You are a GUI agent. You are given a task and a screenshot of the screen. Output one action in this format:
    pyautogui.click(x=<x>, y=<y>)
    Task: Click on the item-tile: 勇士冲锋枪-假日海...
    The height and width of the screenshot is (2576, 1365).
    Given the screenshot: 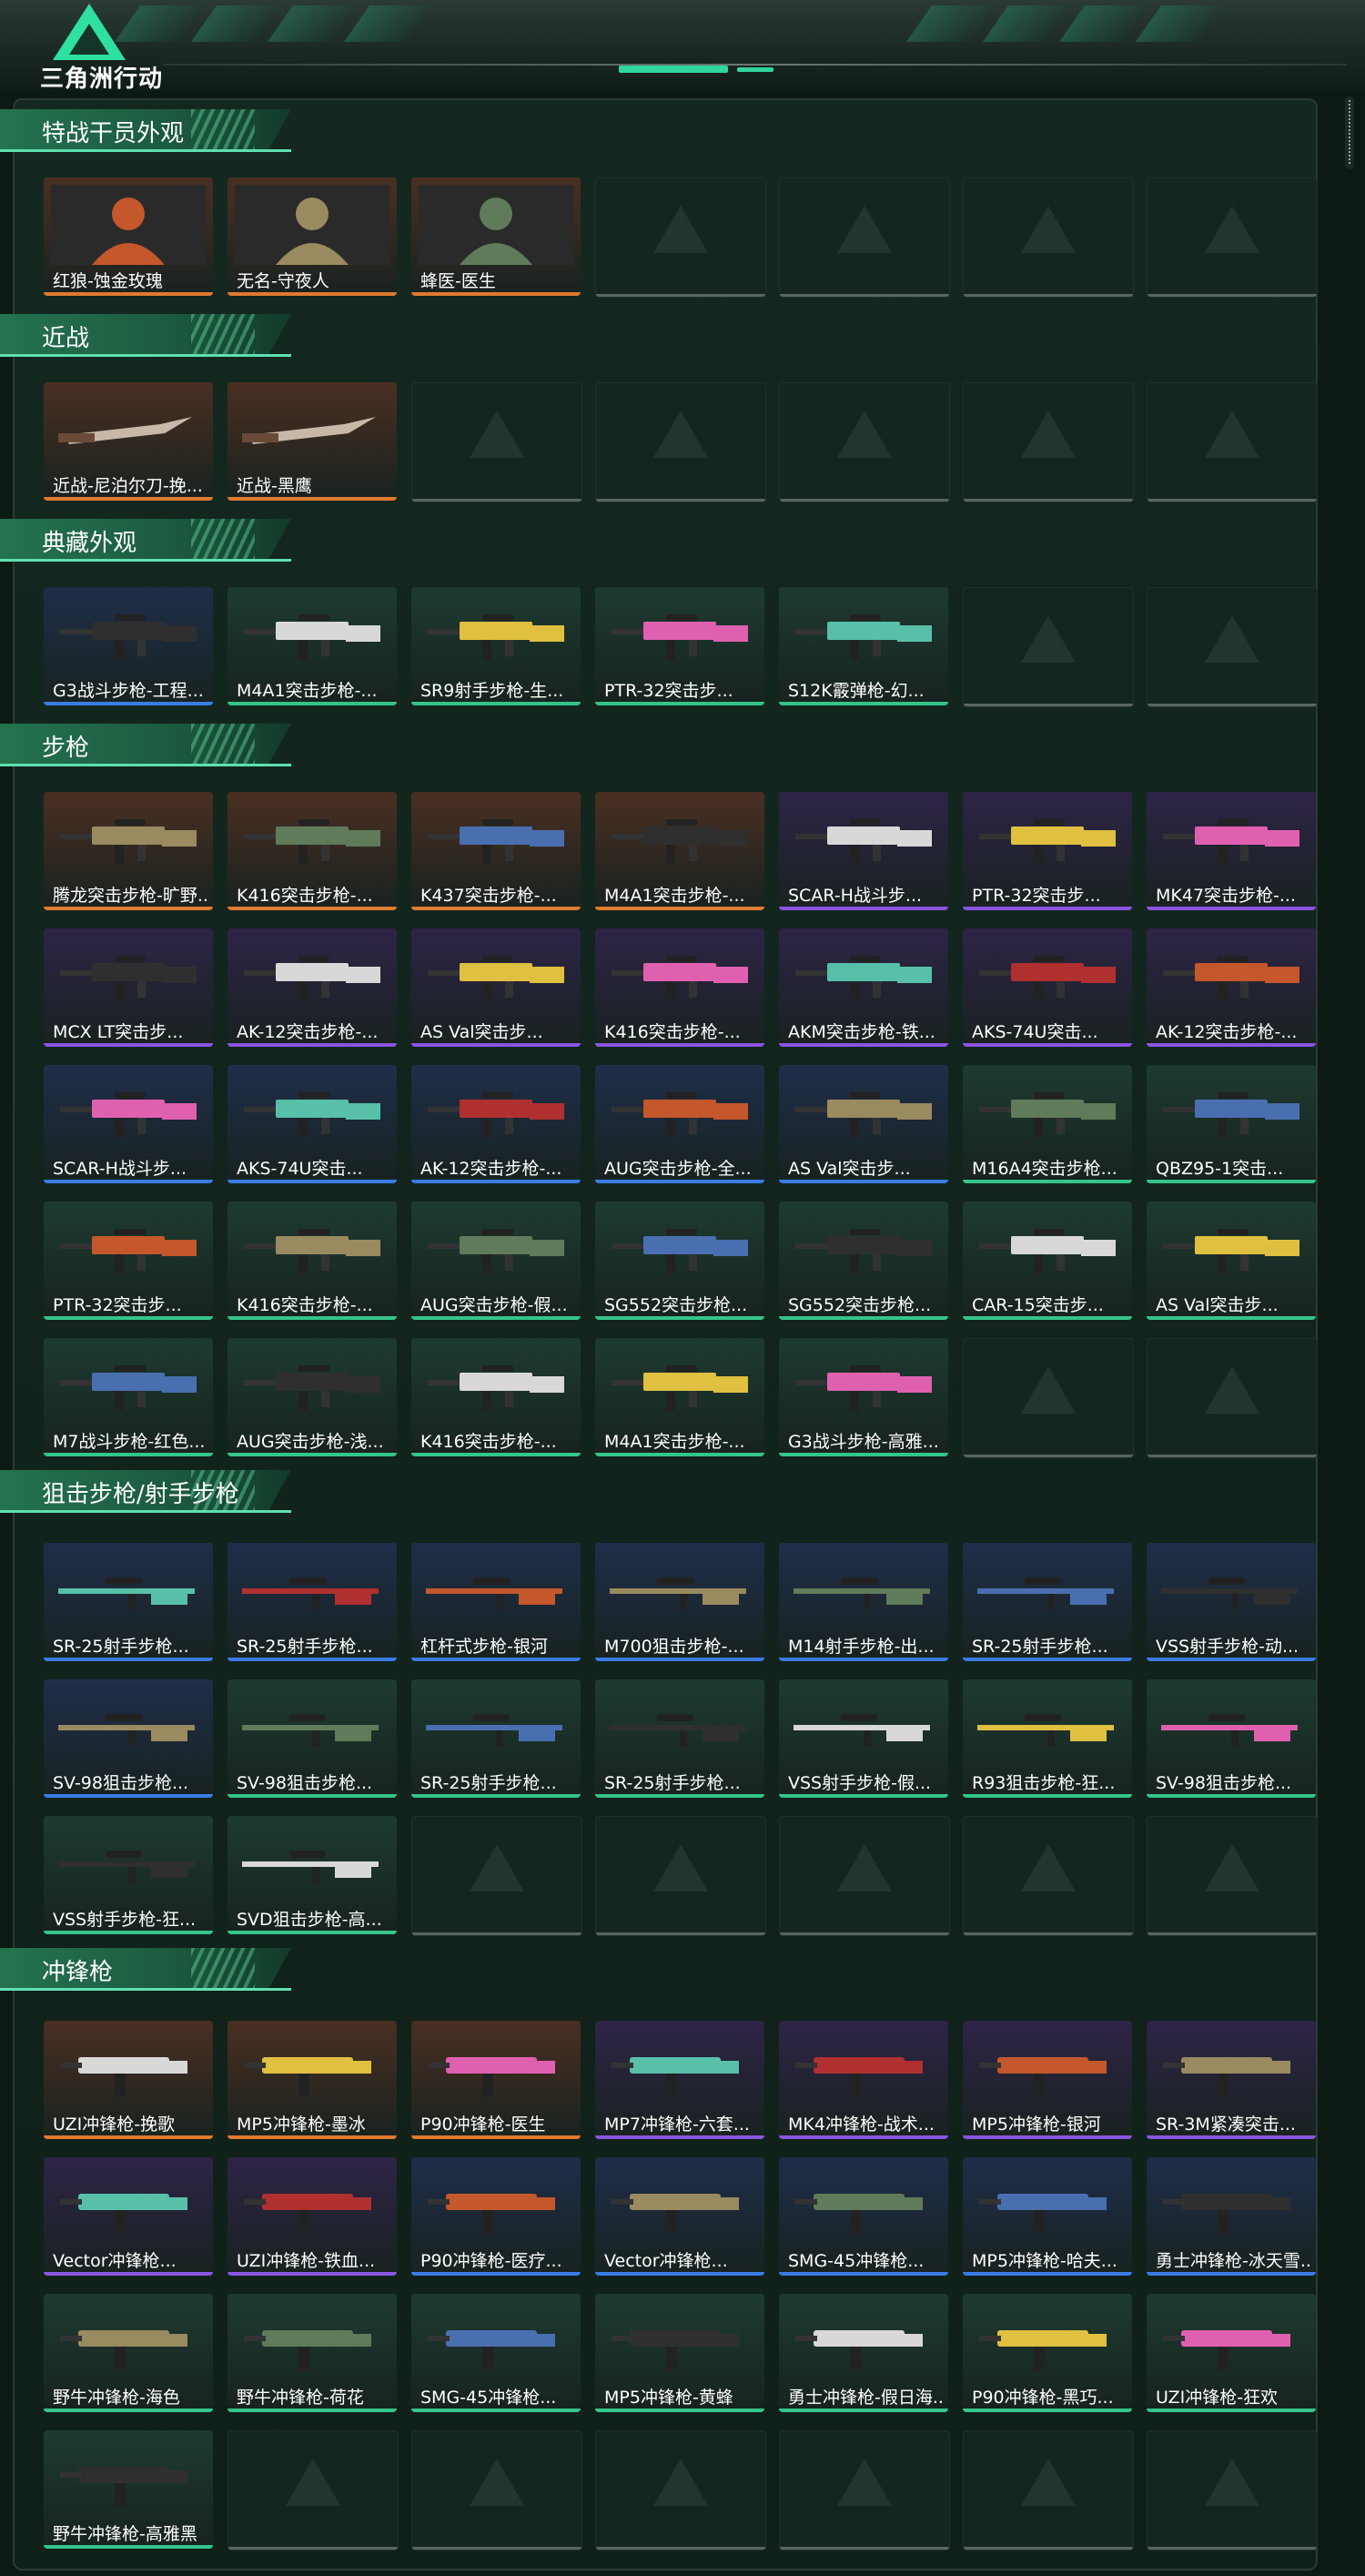 What is the action you would take?
    pyautogui.click(x=864, y=2353)
    